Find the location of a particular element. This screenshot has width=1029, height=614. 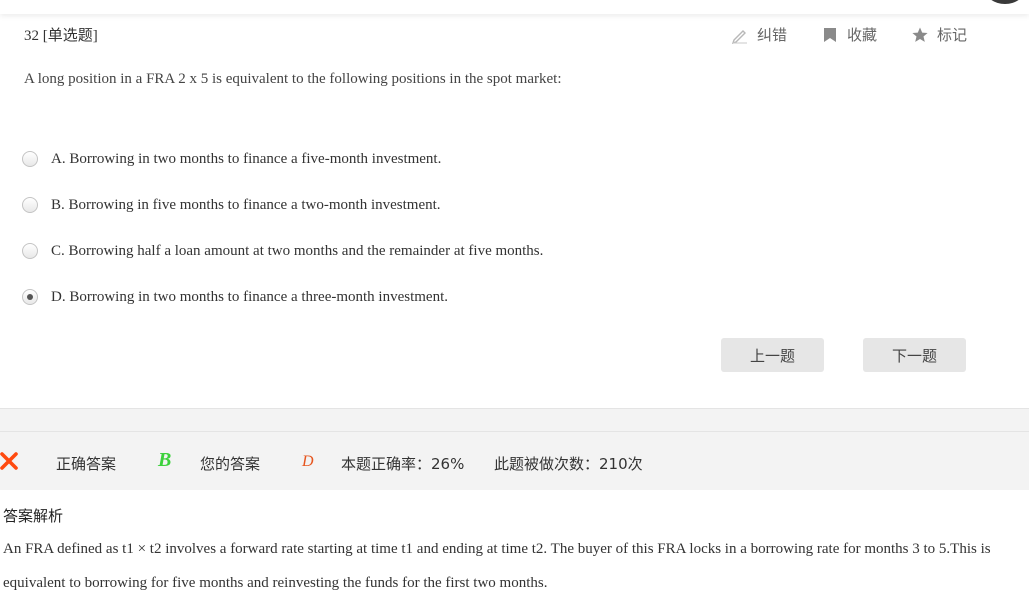

favorite-label: 收藏 is located at coordinates (861, 35).